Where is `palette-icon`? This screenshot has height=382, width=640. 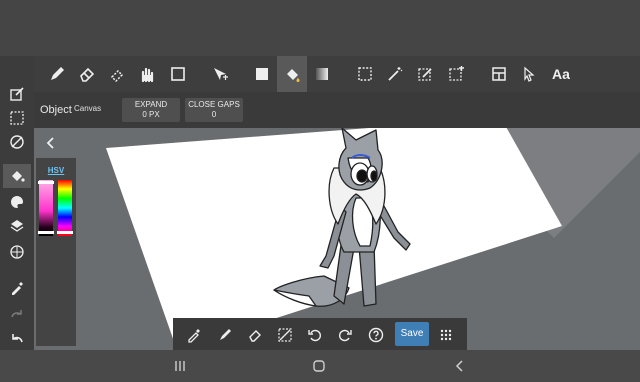 palette-icon is located at coordinates (17, 202).